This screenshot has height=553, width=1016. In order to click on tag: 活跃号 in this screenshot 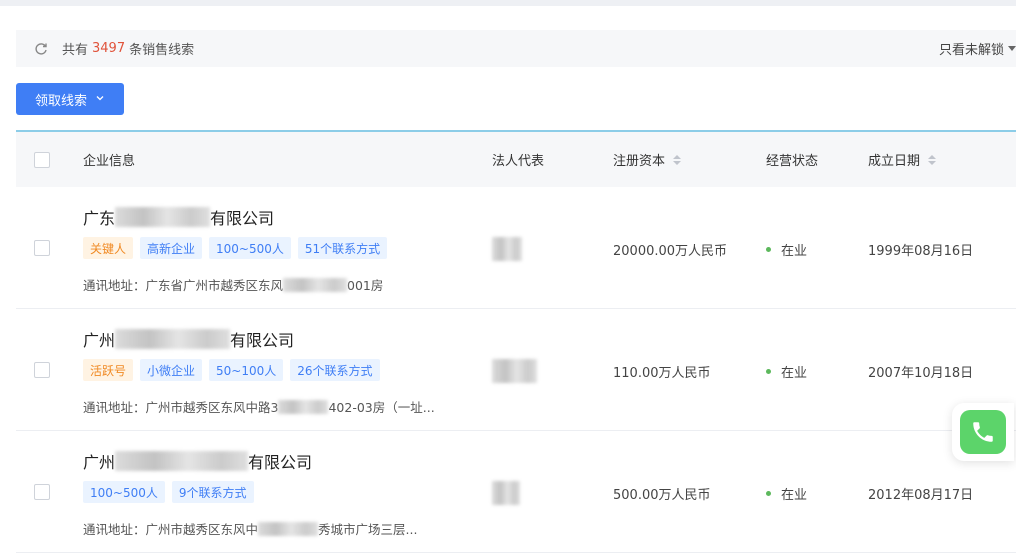, I will do `click(108, 370)`.